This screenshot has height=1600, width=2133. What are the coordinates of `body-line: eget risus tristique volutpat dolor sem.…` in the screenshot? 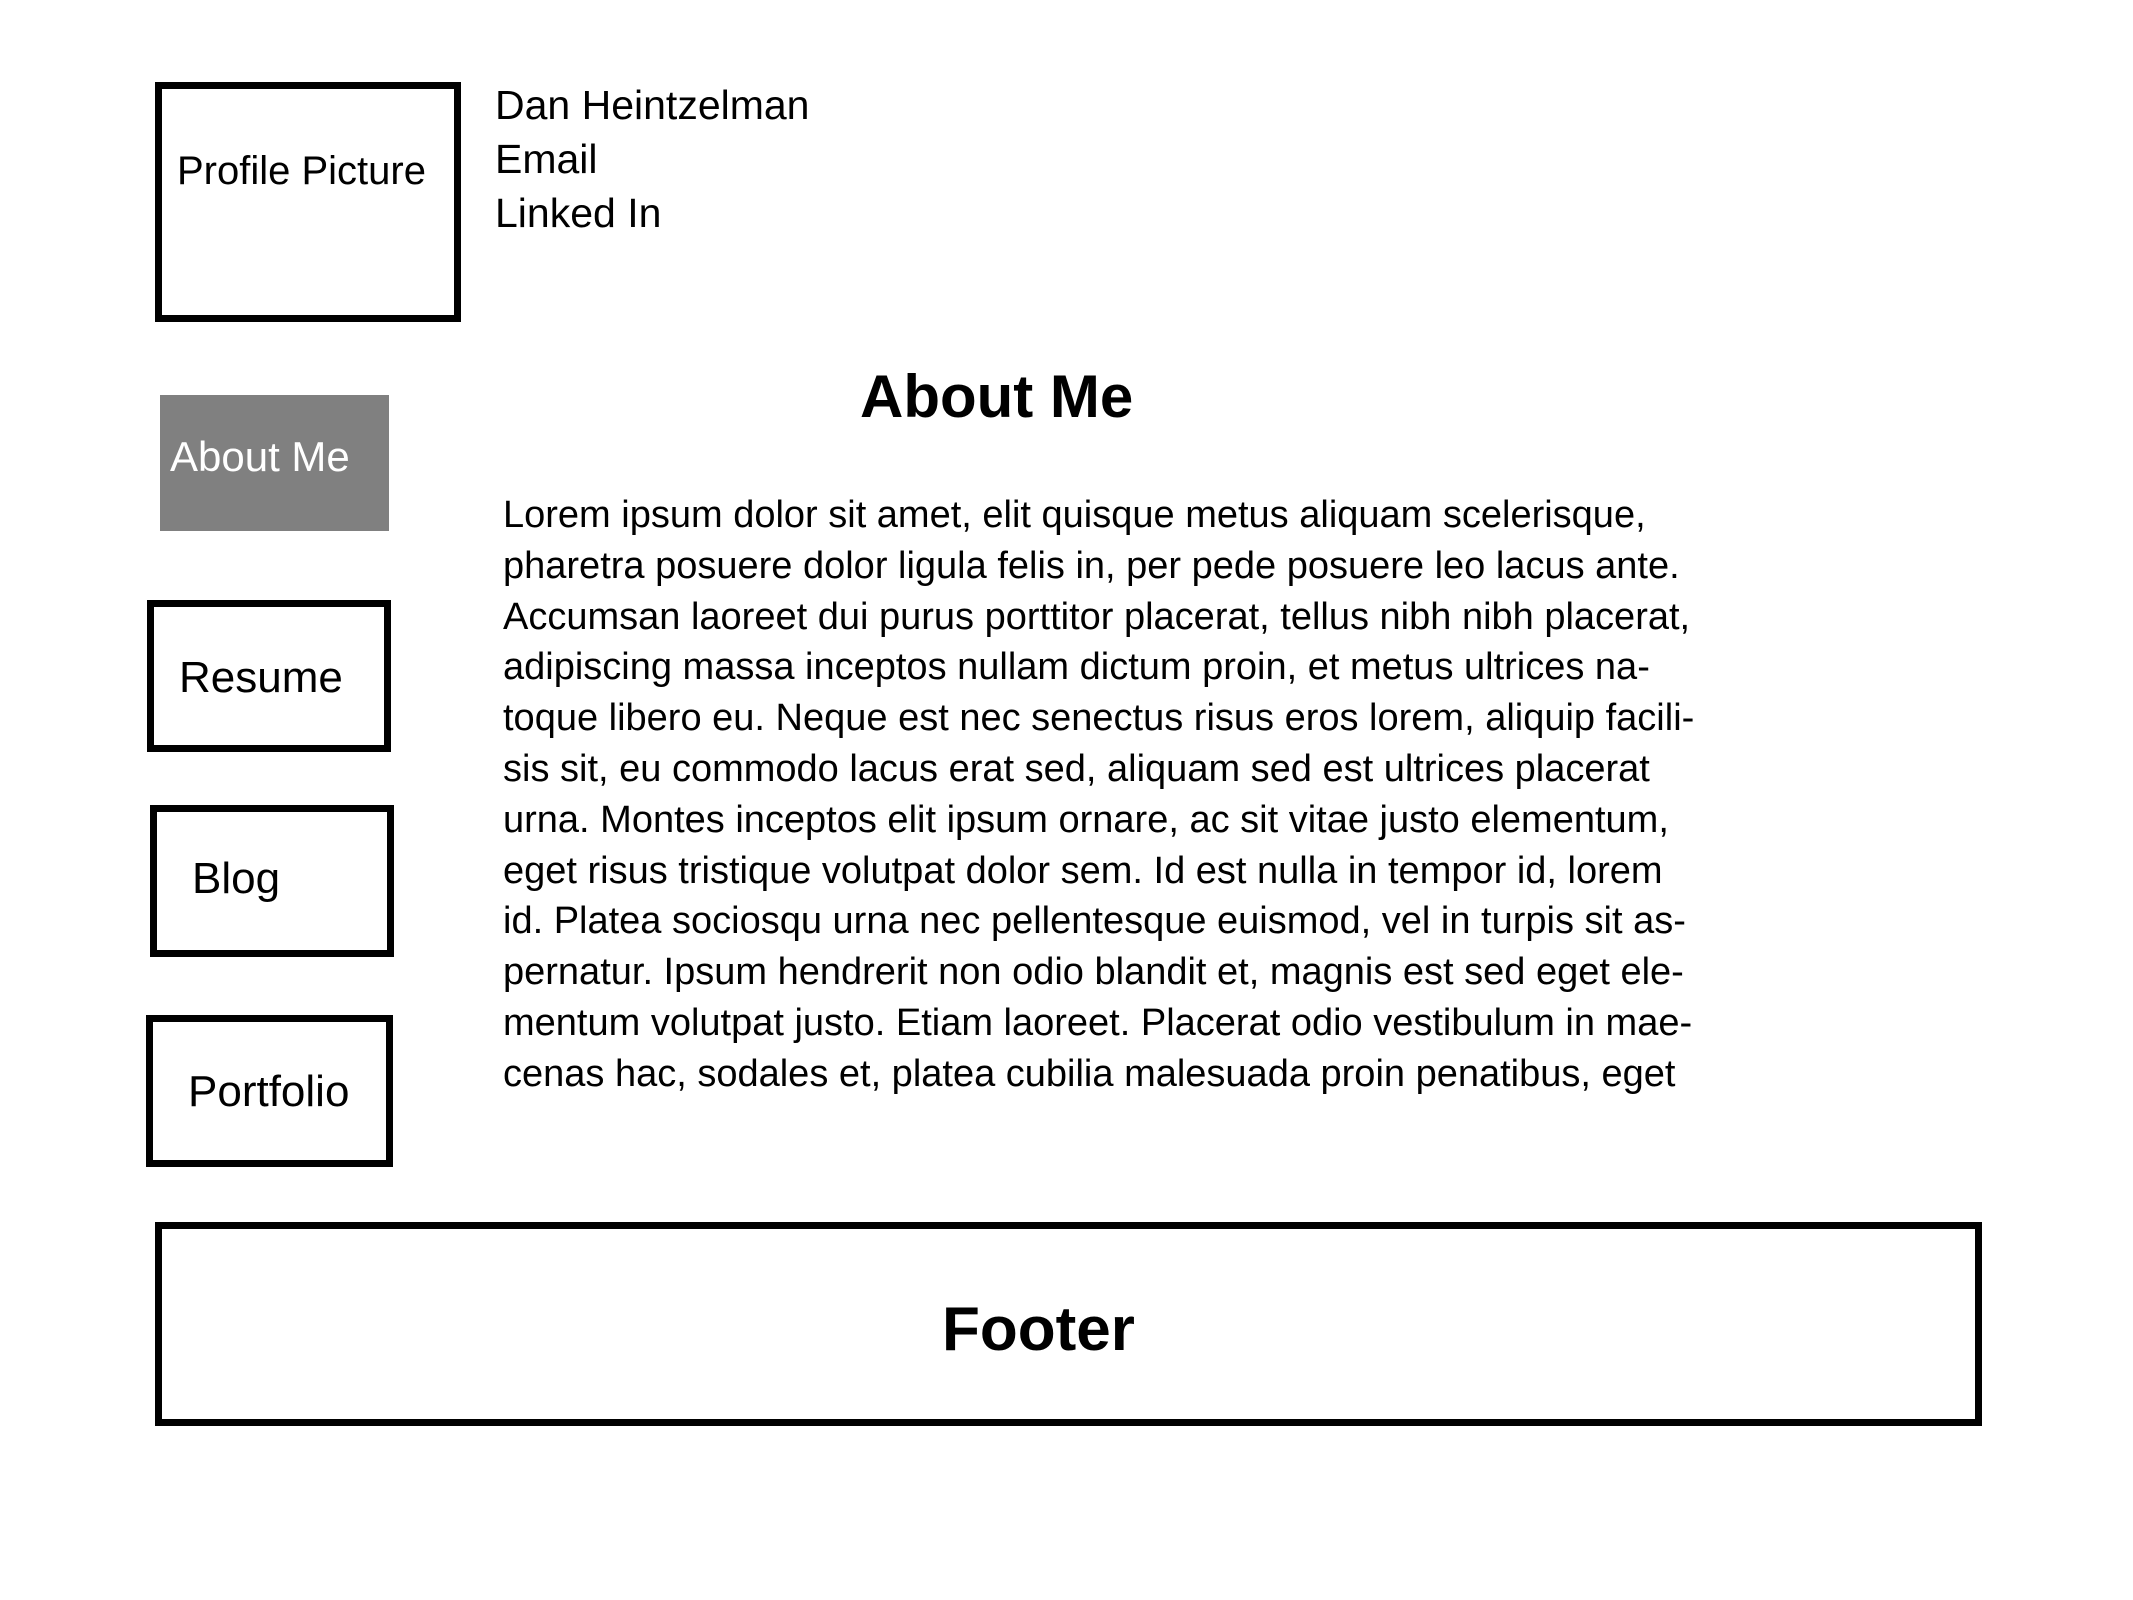 It's located at (1083, 870).